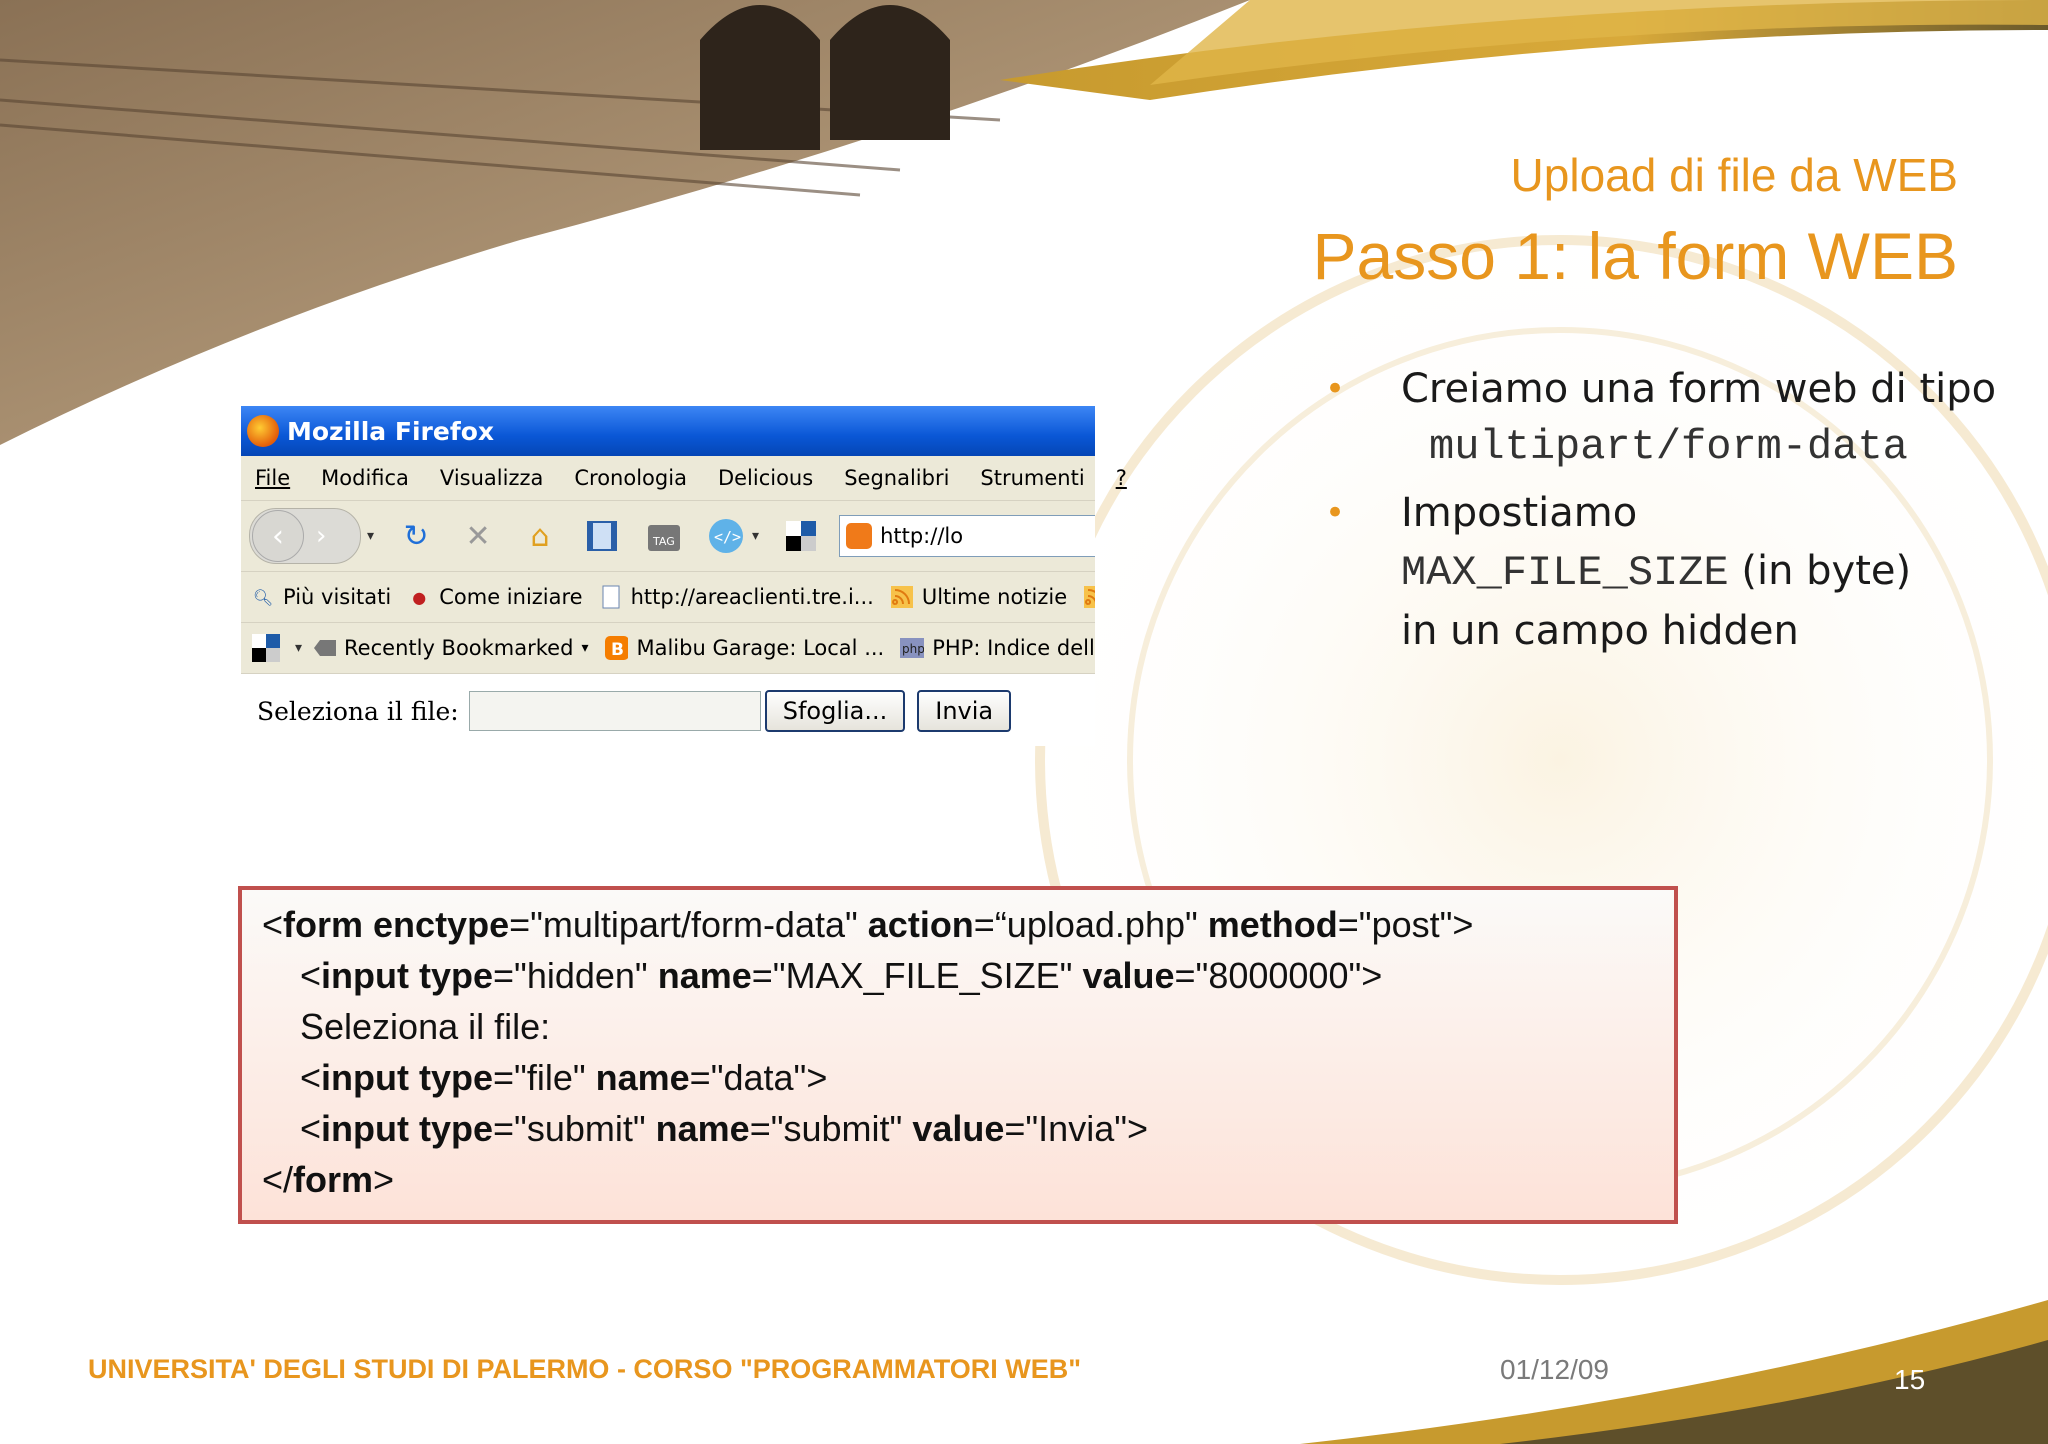  I want to click on page-icon, so click(611, 597).